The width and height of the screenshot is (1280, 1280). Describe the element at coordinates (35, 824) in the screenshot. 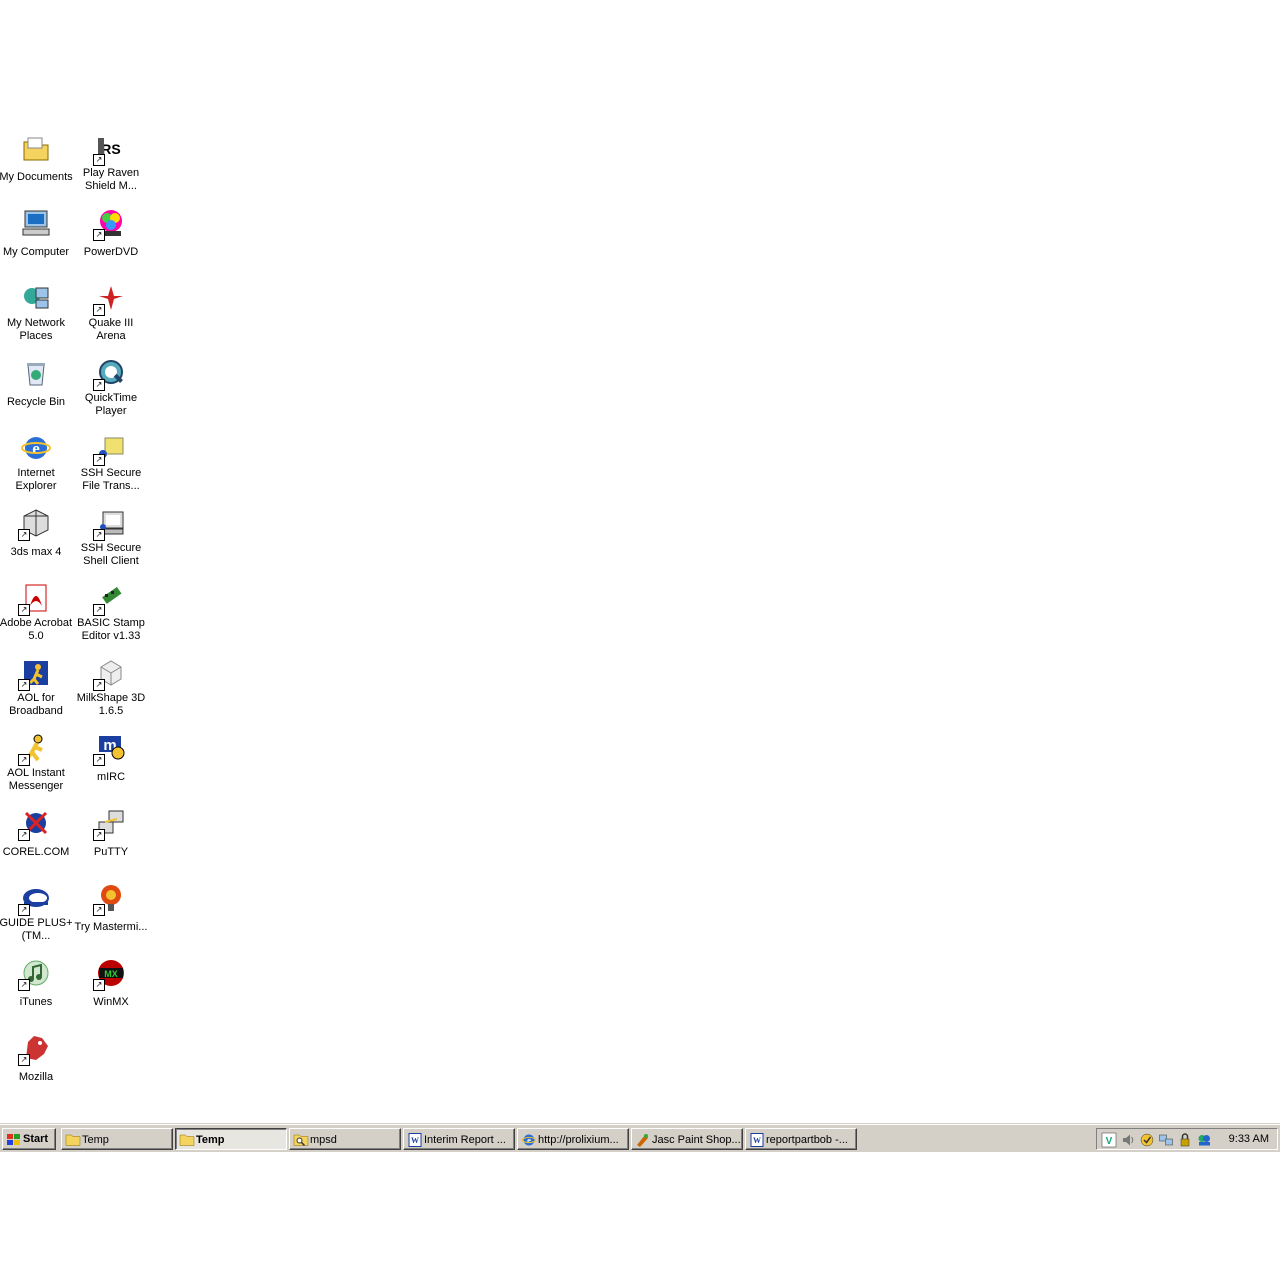

I see `corel-icon: ↗` at that location.